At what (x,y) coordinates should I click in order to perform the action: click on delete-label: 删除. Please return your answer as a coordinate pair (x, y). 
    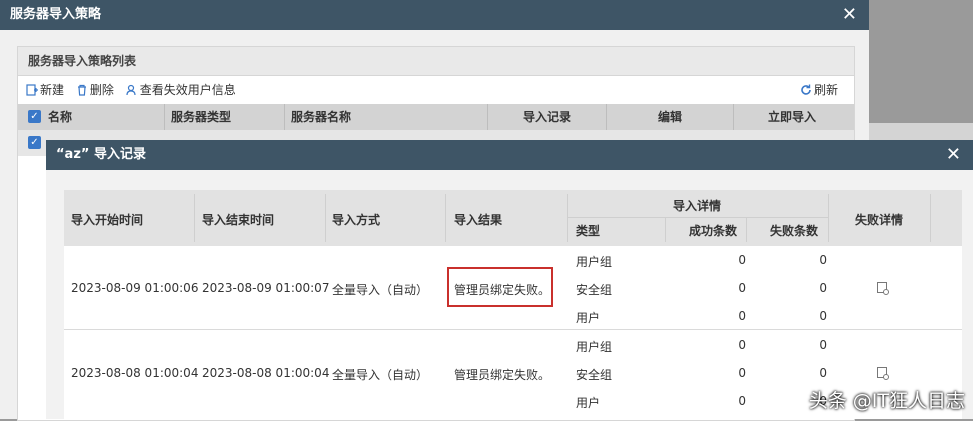
    Looking at the image, I should click on (101, 90).